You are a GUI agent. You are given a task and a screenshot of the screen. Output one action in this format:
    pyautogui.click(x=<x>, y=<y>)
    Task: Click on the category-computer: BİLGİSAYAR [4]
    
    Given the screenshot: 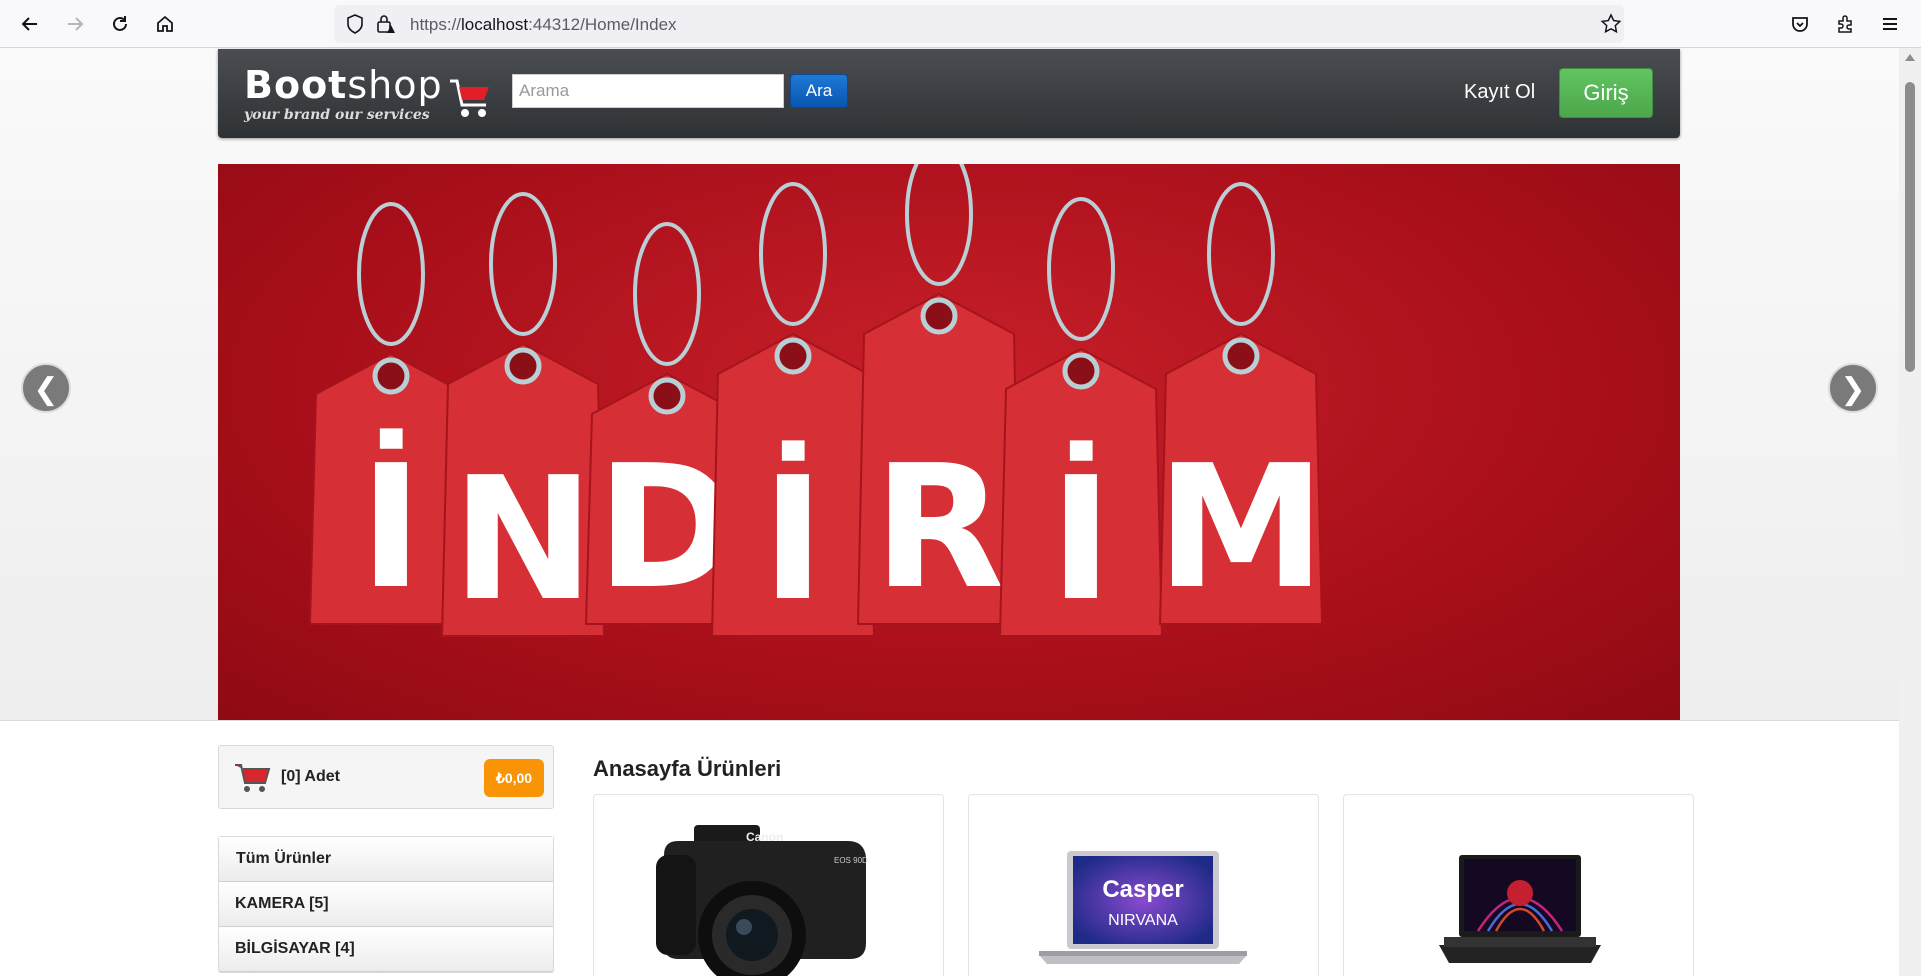 What is the action you would take?
    pyautogui.click(x=386, y=949)
    